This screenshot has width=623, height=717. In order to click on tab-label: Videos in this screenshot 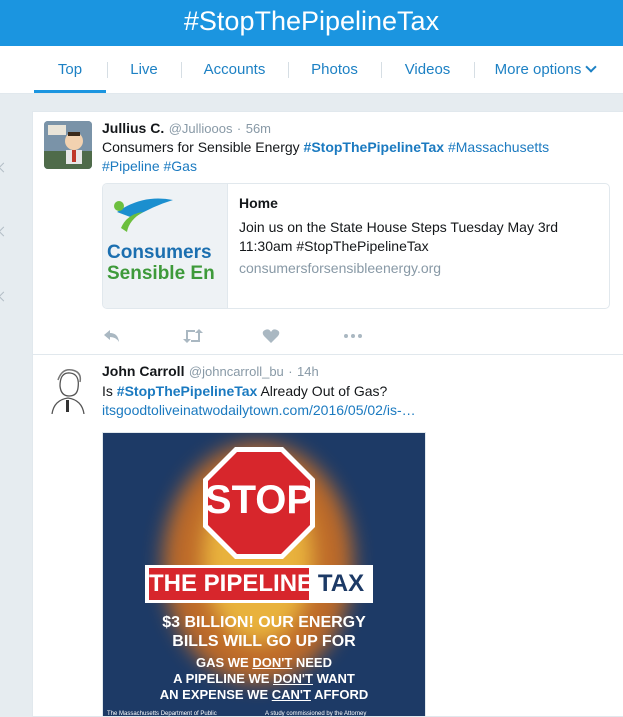, I will do `click(427, 69)`.